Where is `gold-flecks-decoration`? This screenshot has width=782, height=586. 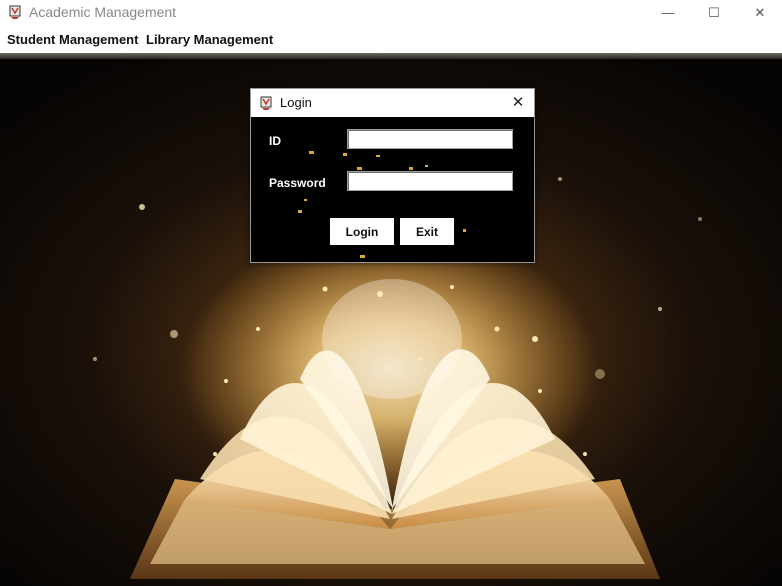 gold-flecks-decoration is located at coordinates (382, 204).